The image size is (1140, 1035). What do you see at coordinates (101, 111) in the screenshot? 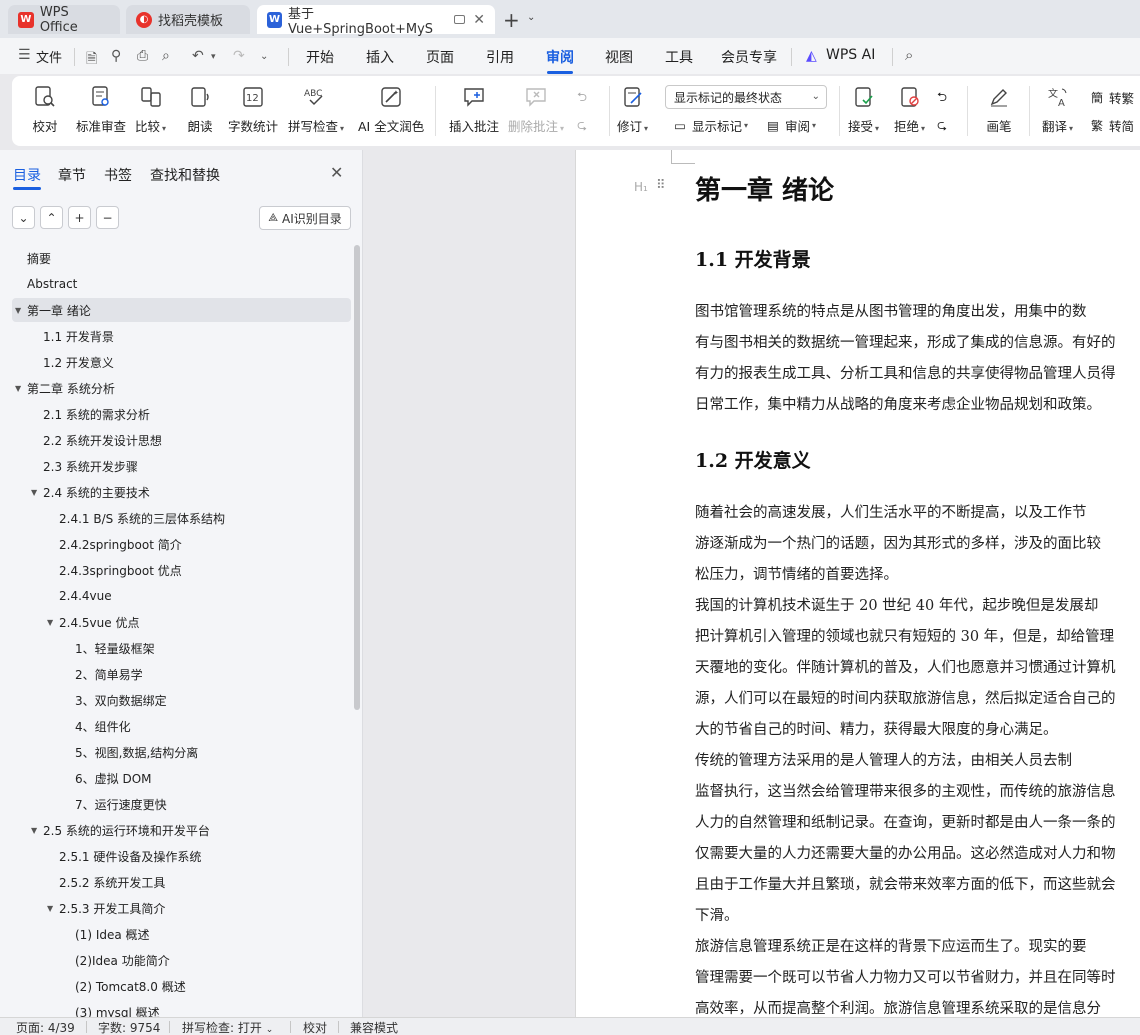
I see `standard-review-button: 标准审查` at bounding box center [101, 111].